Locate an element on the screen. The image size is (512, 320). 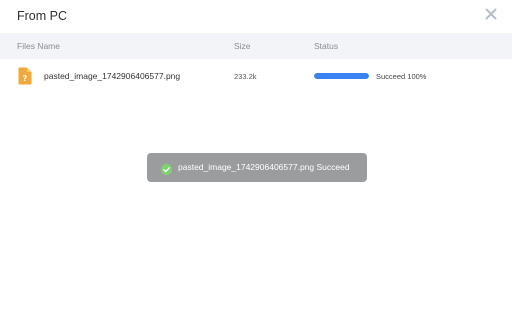
check-circle-icon is located at coordinates (166, 168).